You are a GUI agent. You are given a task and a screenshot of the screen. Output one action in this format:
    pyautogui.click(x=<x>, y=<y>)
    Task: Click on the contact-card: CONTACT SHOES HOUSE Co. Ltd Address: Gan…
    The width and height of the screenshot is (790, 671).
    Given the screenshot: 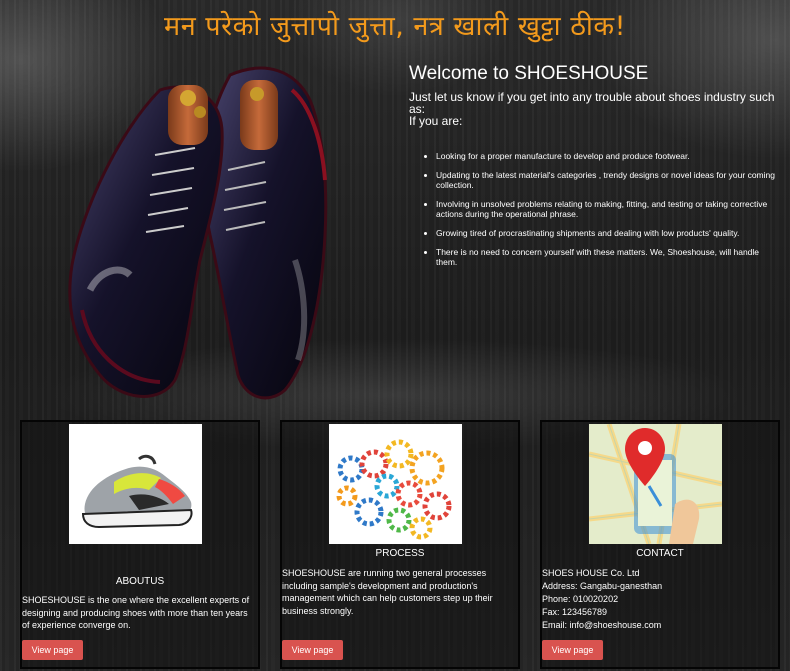 What is the action you would take?
    pyautogui.click(x=660, y=544)
    